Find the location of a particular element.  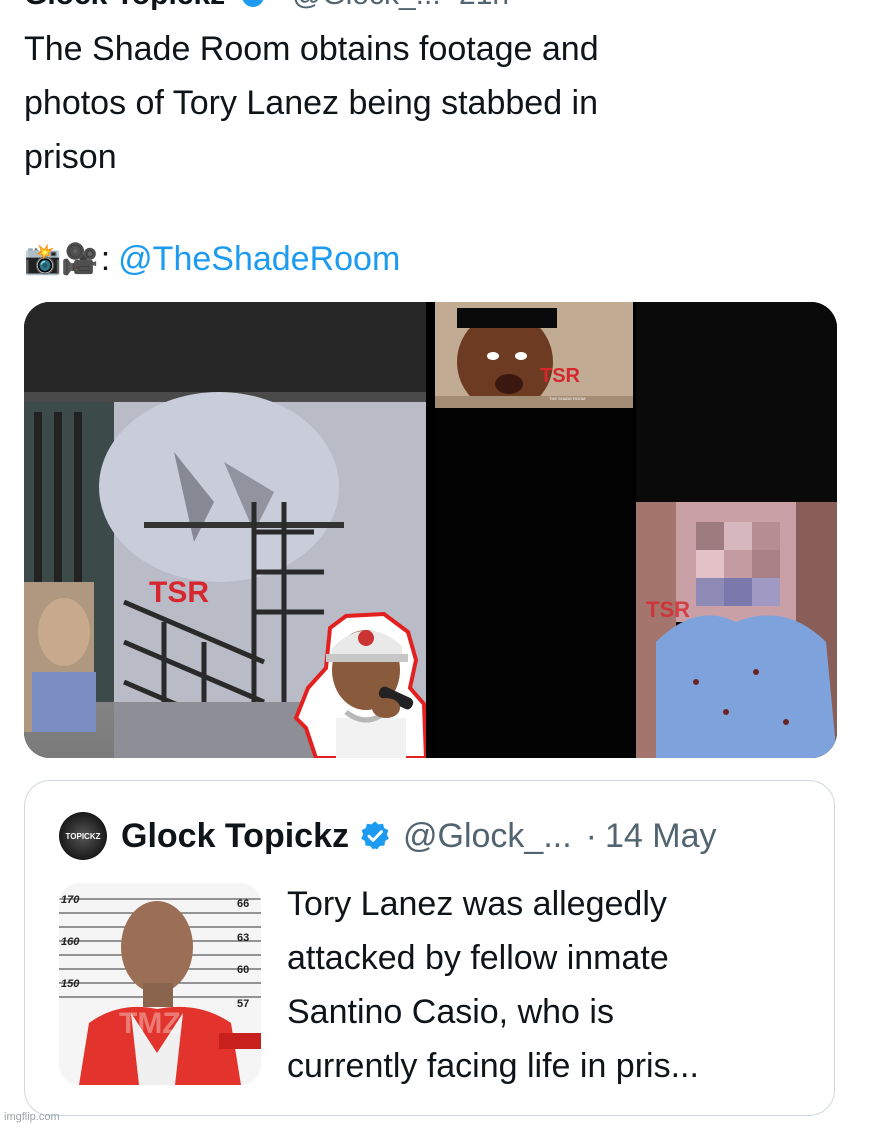

video-frame-illustration: TSR THE SHADE ROOM is located at coordinates (534, 530).